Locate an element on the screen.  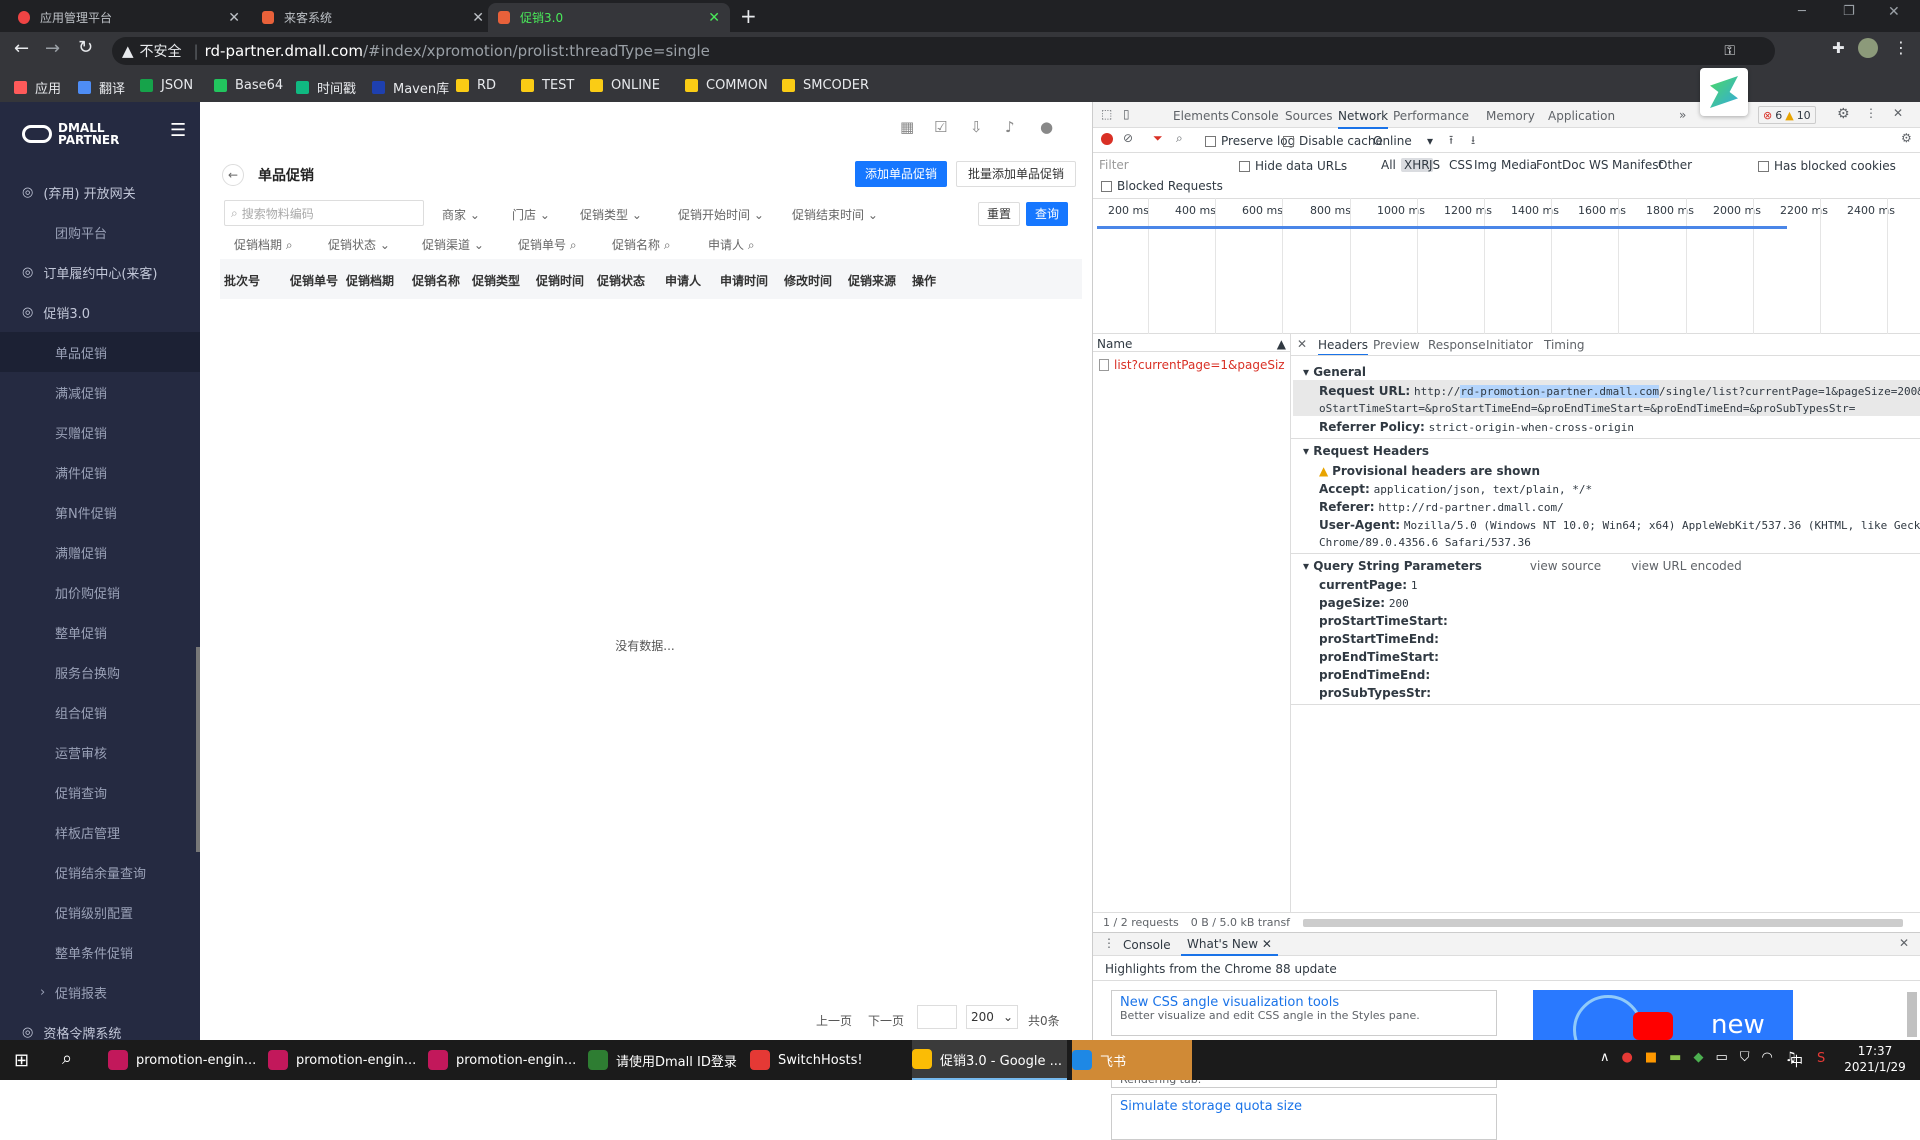
key-icon: ⚿ is located at coordinates (1729, 51).